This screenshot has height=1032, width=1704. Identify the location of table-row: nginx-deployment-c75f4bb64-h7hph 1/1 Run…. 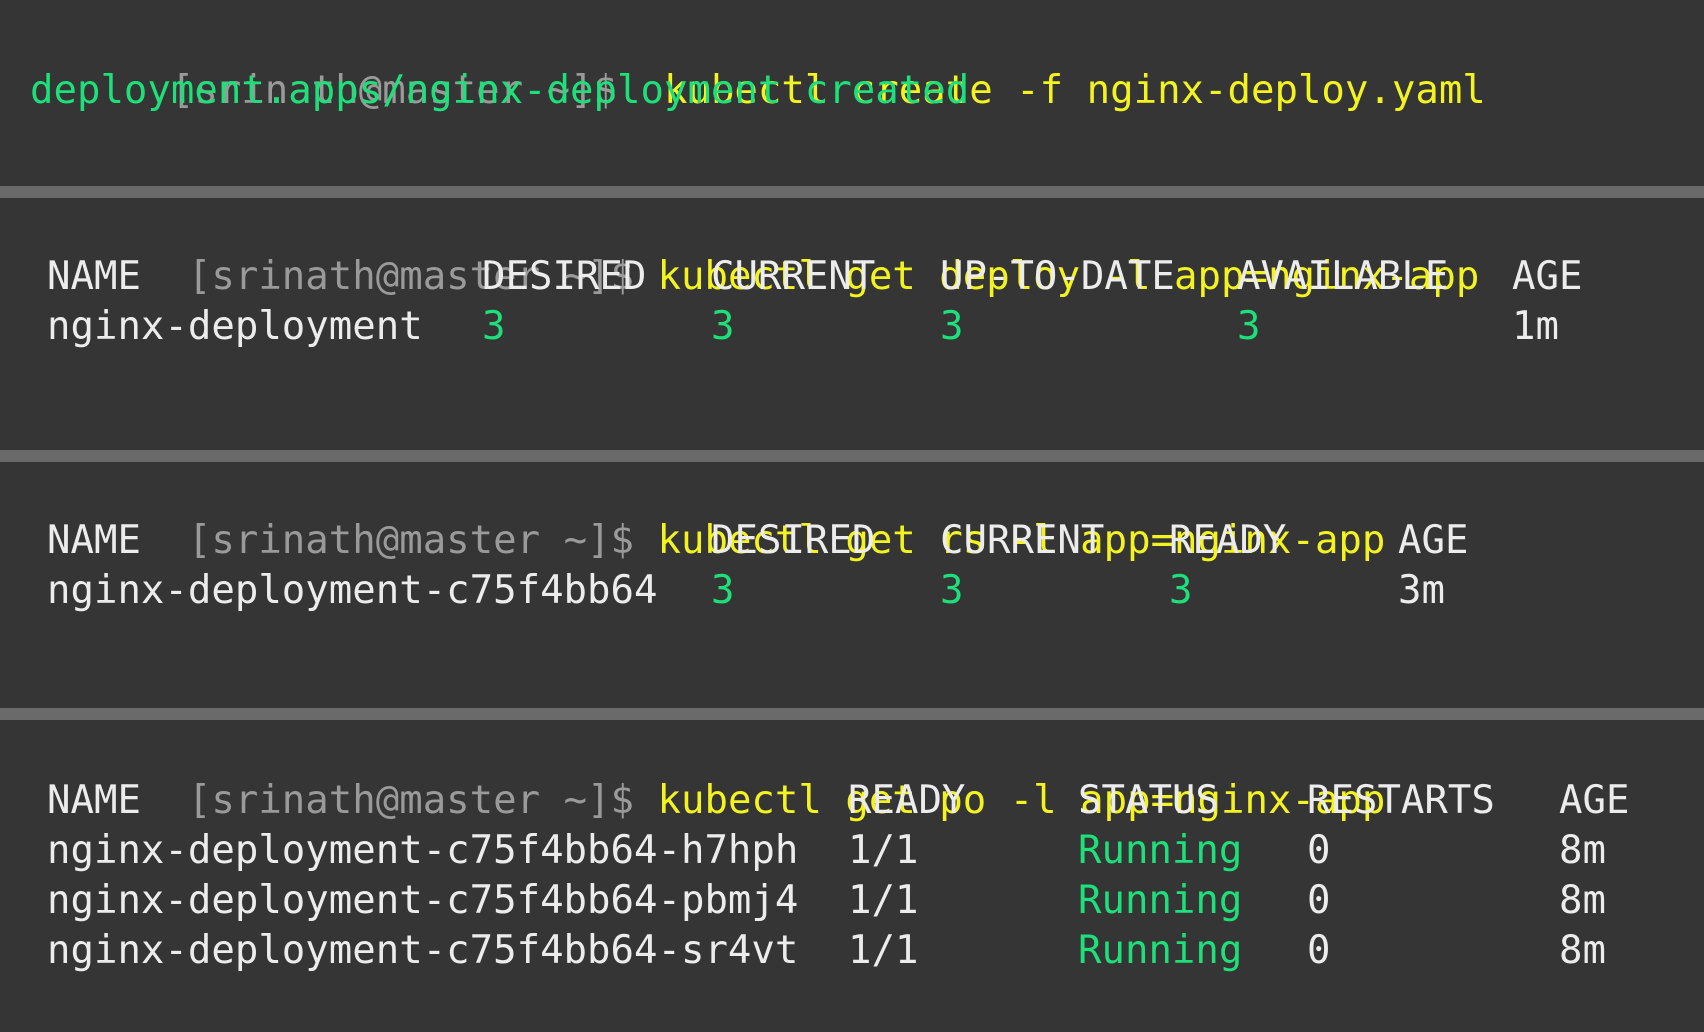
(852, 851).